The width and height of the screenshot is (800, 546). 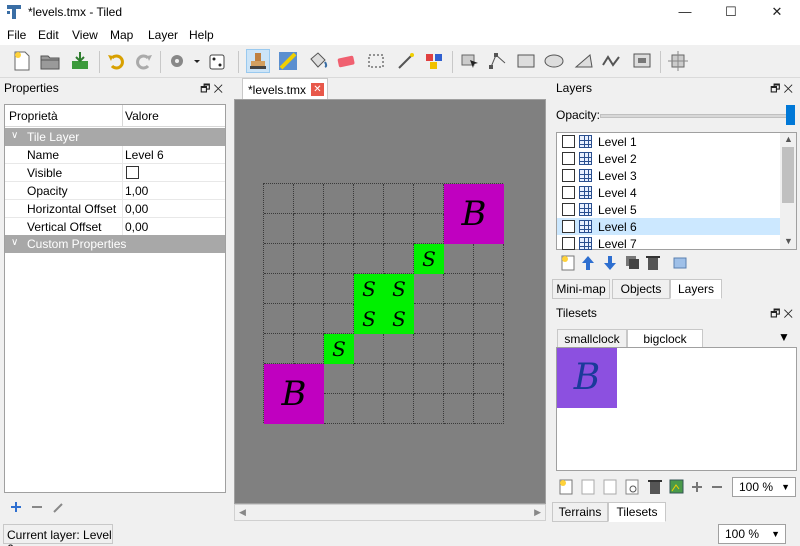 I want to click on tileset-menu-arrow-icon: ▼, so click(x=784, y=337).